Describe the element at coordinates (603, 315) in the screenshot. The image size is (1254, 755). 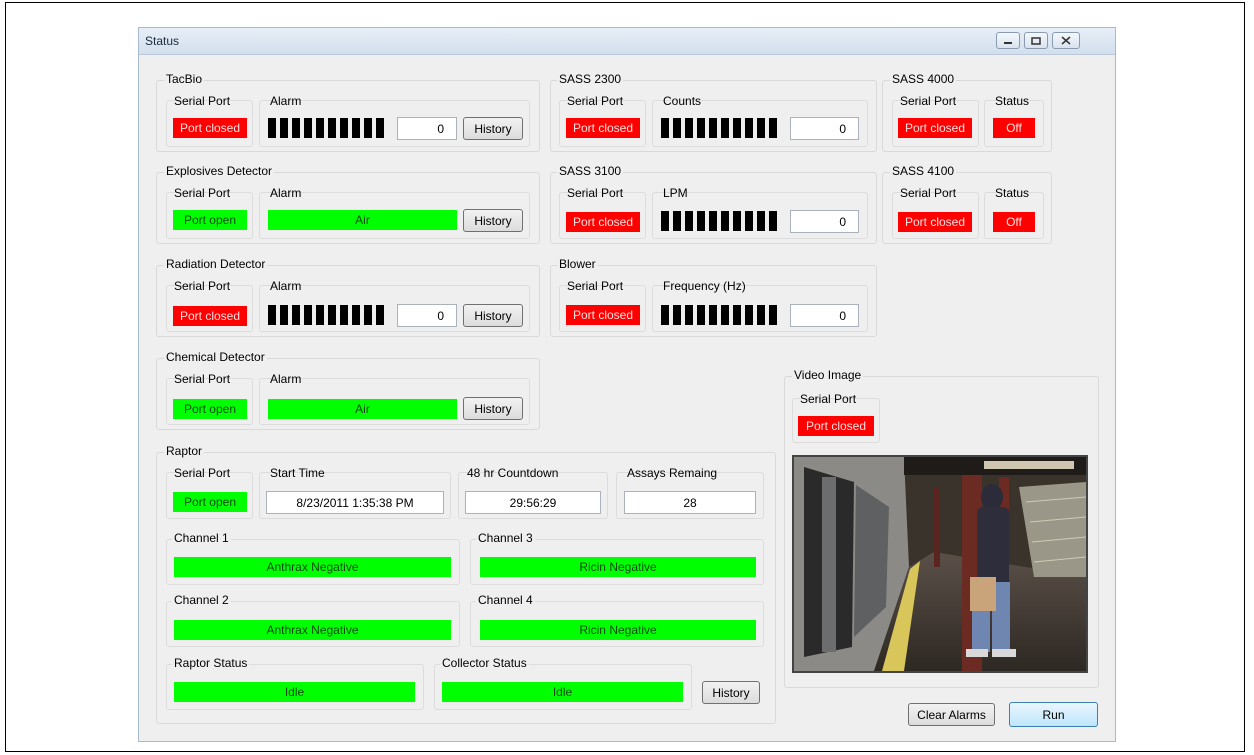
I see `blower-port-status: Port closed` at that location.